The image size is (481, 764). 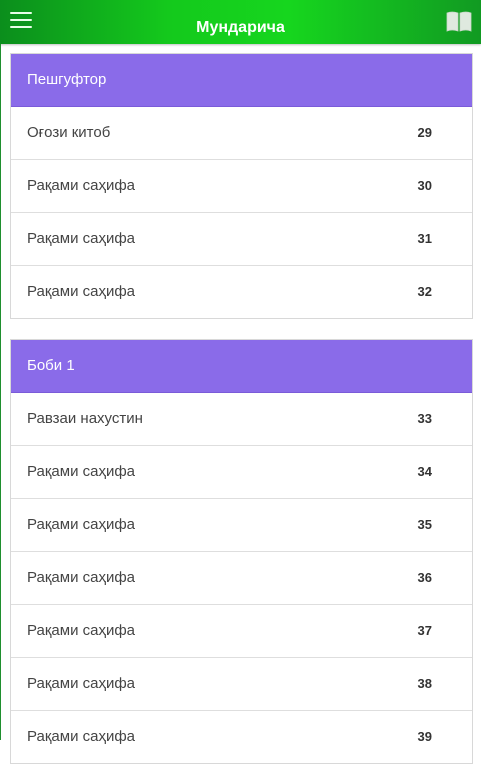 What do you see at coordinates (424, 471) in the screenshot?
I see `page-number: 34` at bounding box center [424, 471].